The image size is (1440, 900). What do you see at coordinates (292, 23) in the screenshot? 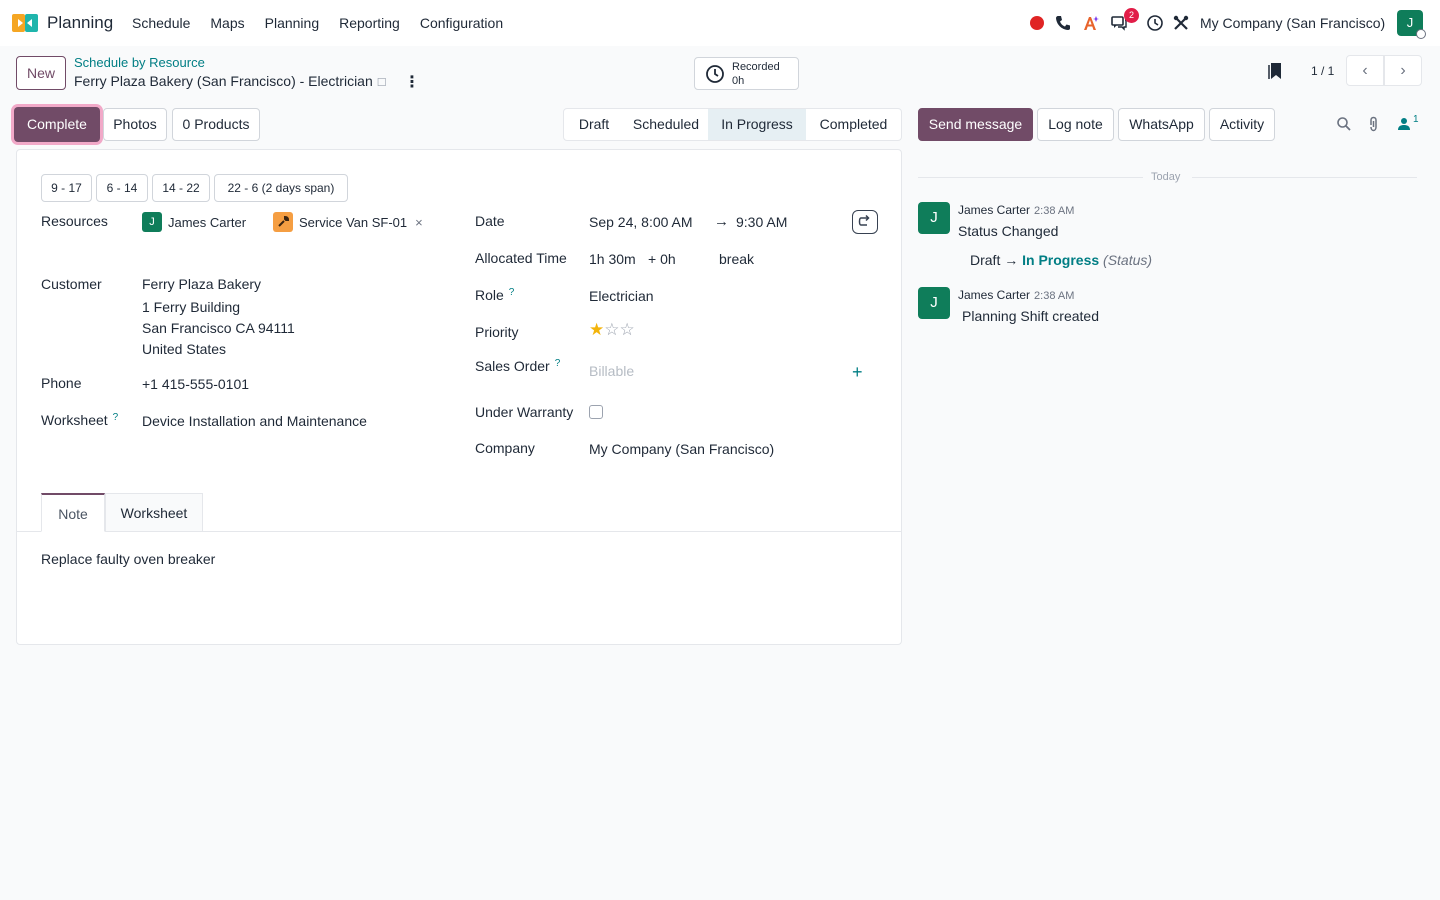
I see `menu-planning: Planning` at bounding box center [292, 23].